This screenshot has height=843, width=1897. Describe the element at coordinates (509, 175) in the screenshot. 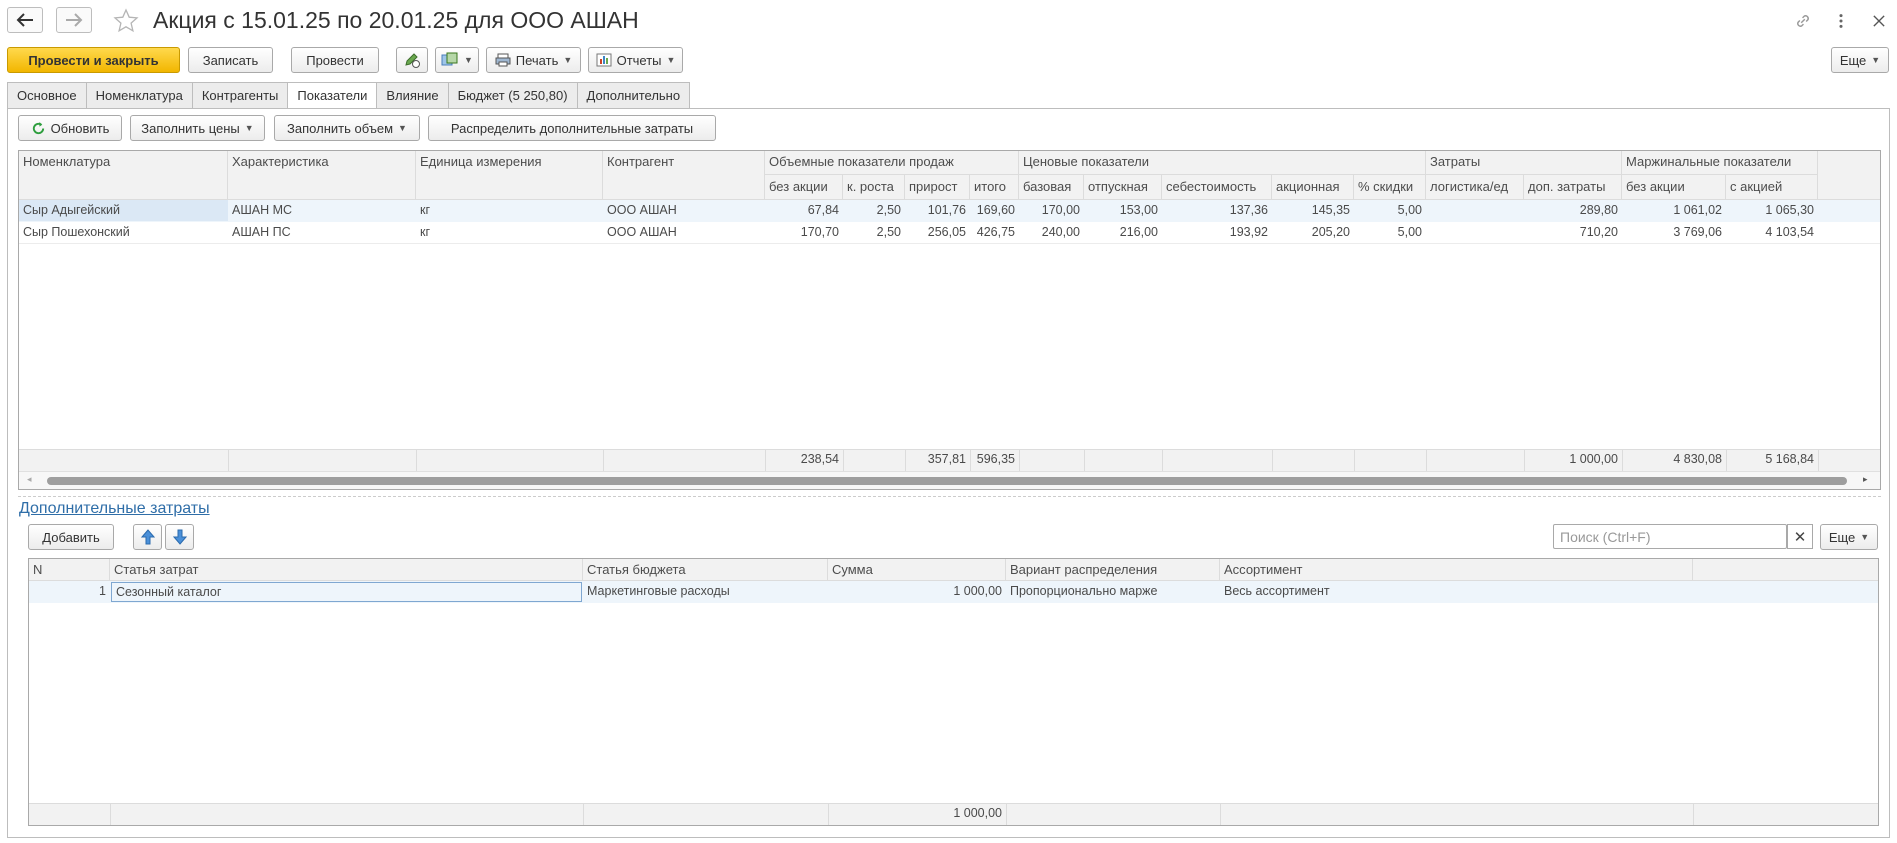

I see `col-unit: Единица измерения` at that location.